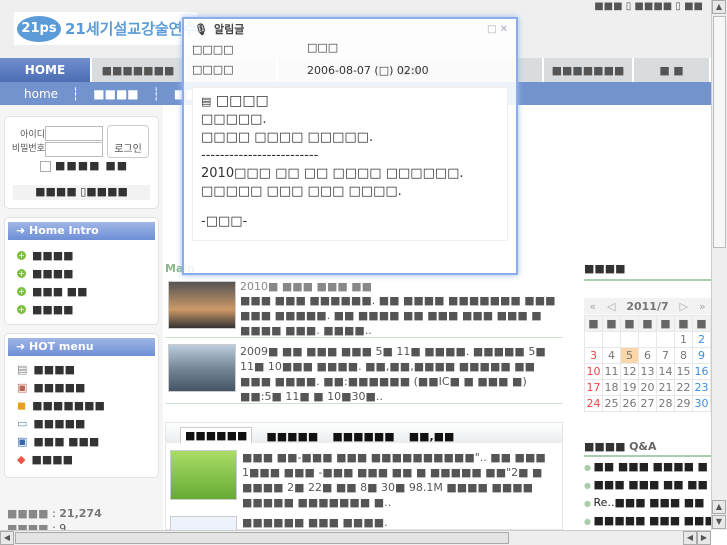  What do you see at coordinates (432, 436) in the screenshot?
I see `content-tab: ■■,■■` at bounding box center [432, 436].